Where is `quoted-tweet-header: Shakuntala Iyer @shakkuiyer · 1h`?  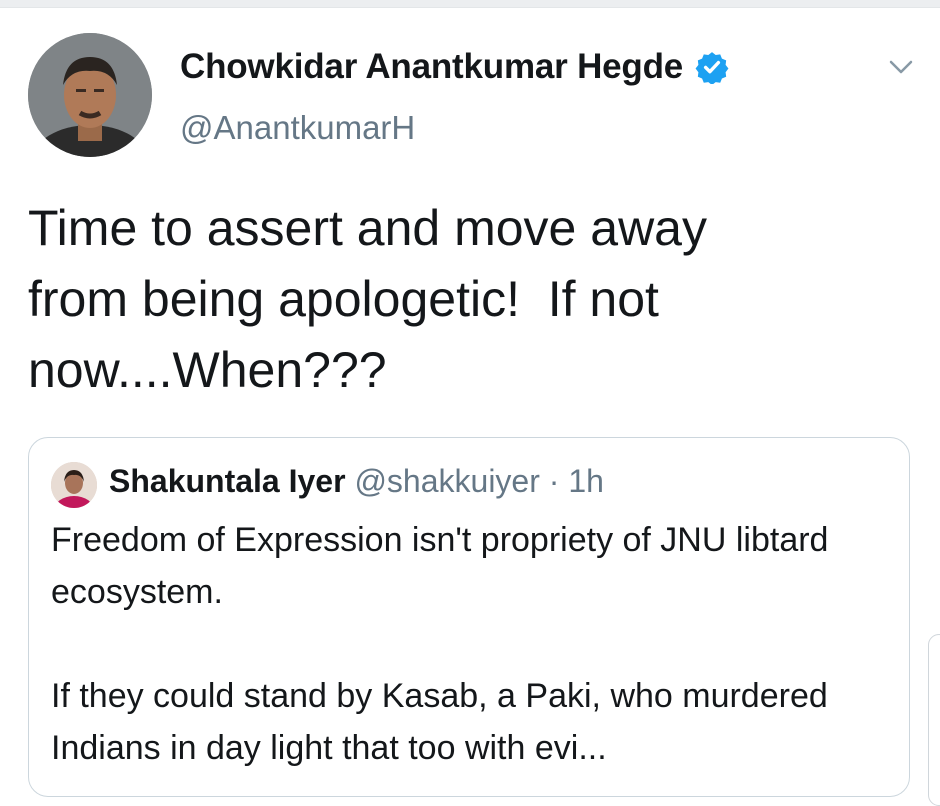
quoted-tweet-header: Shakuntala Iyer @shakkuiyer · 1h is located at coordinates (356, 481).